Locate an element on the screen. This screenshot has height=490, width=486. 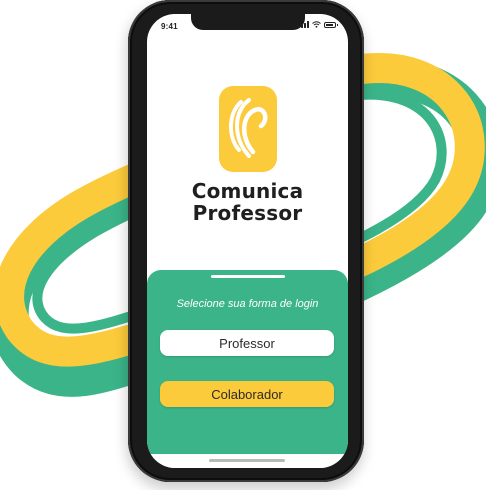
colaborador-login-button: Colaborador is located at coordinates (247, 394).